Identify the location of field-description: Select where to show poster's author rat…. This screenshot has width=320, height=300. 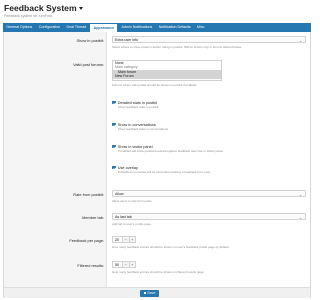
(177, 46).